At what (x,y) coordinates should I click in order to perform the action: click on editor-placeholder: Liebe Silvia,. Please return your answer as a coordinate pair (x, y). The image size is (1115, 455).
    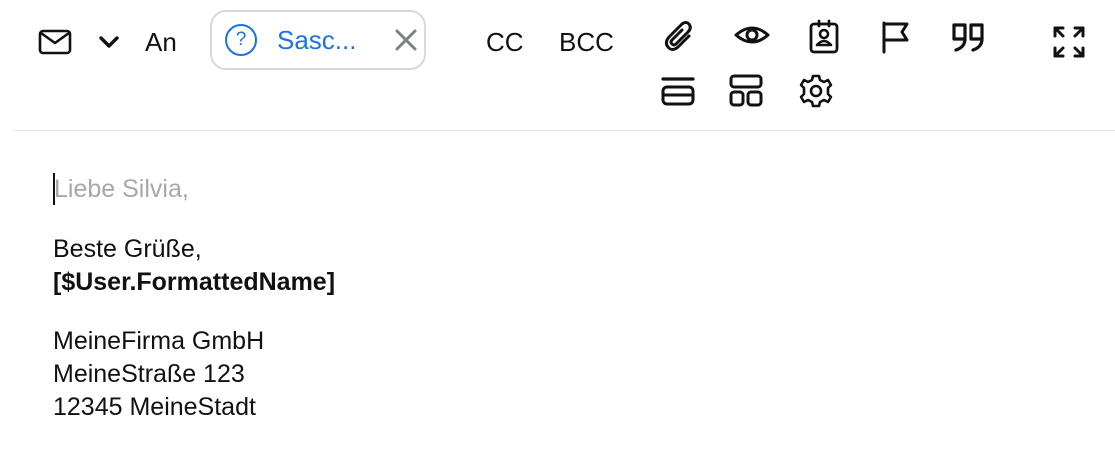
    Looking at the image, I should click on (121, 189).